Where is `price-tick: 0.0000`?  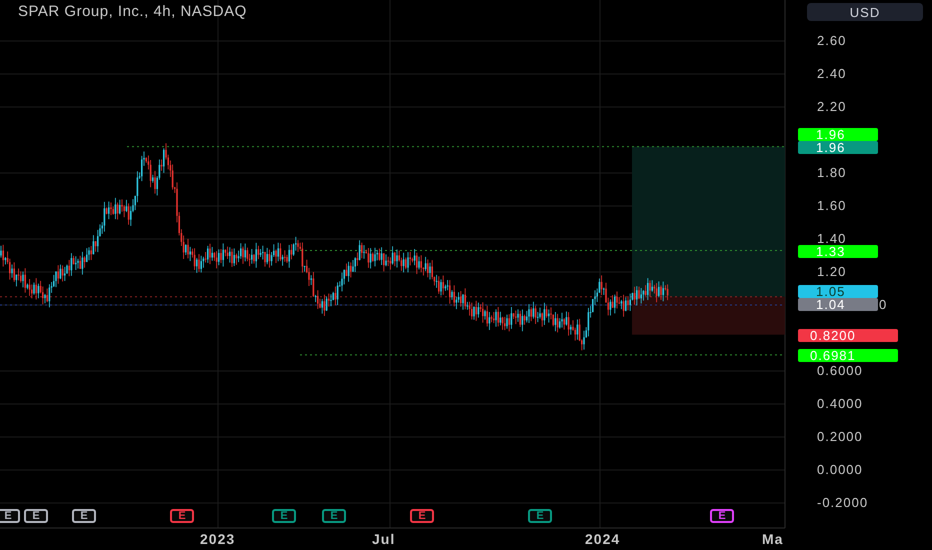 price-tick: 0.0000 is located at coordinates (840, 470).